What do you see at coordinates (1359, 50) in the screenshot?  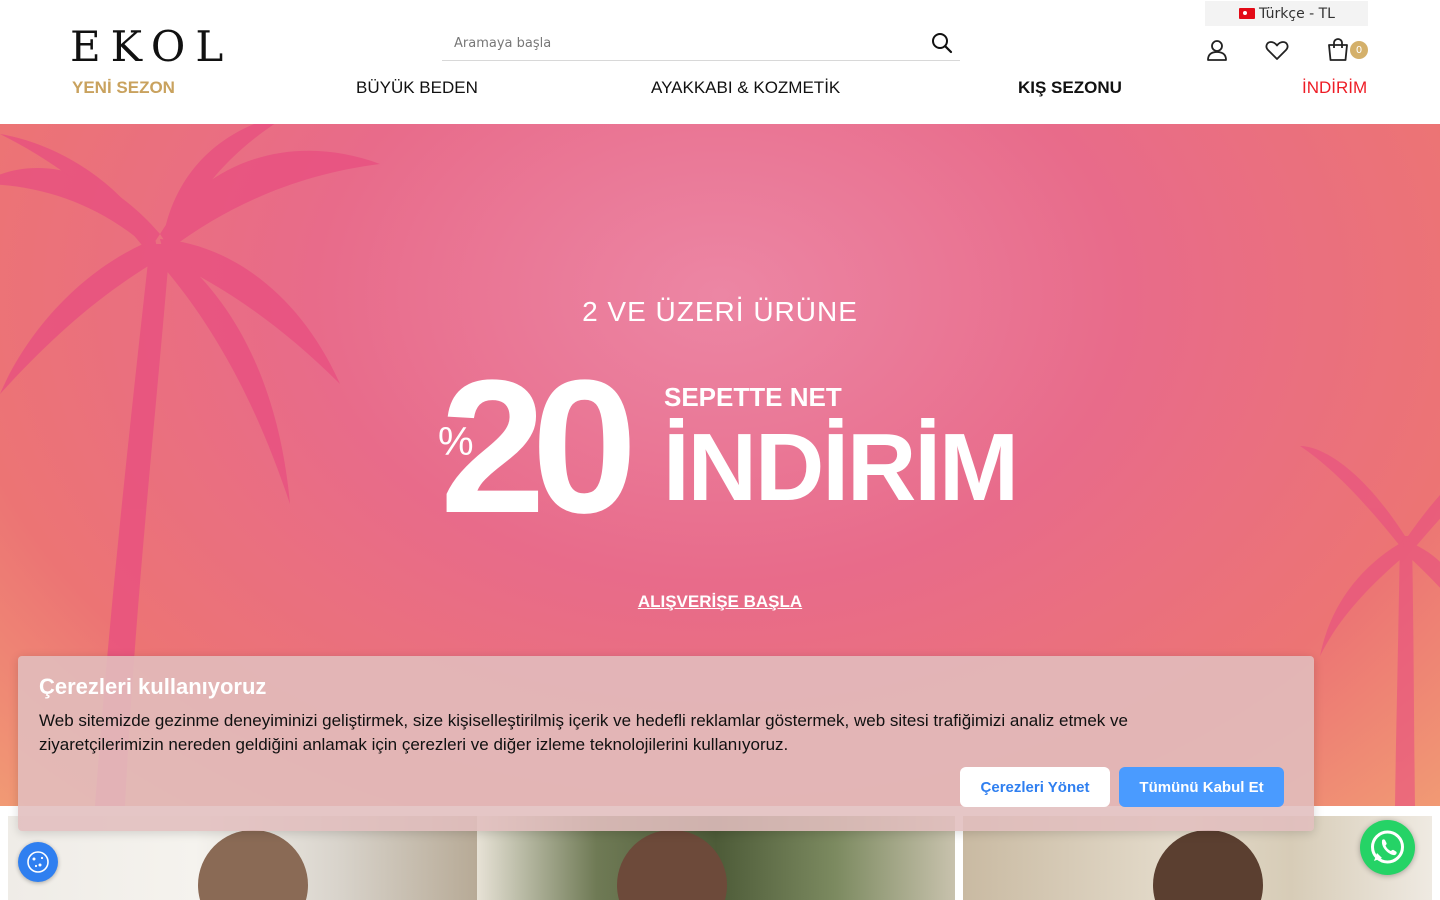 I see `cart-count-badge: 0` at bounding box center [1359, 50].